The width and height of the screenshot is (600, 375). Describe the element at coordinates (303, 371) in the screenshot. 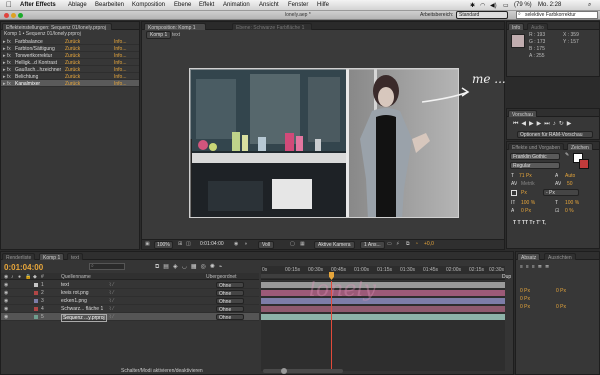

I see `timeline-zoom-slider` at that location.